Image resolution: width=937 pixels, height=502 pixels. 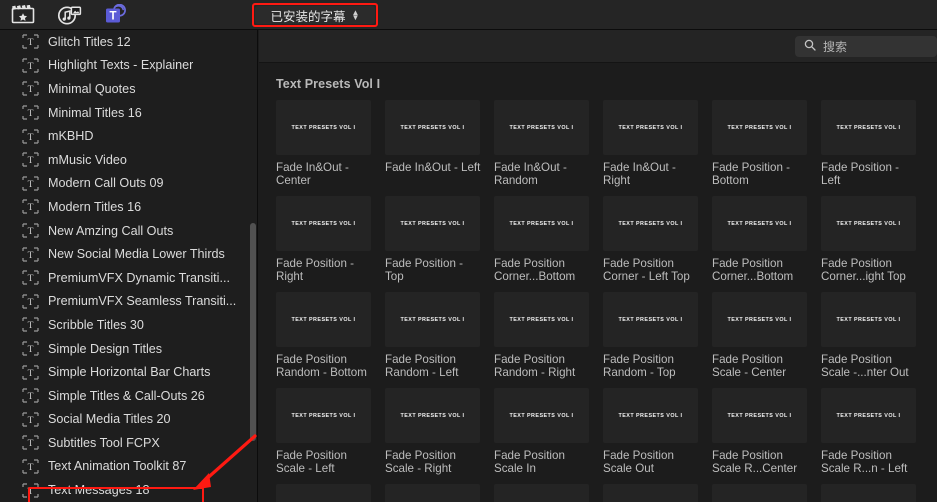 What do you see at coordinates (321, 366) in the screenshot?
I see `preset-label: Fade Position Random - Bottom` at bounding box center [321, 366].